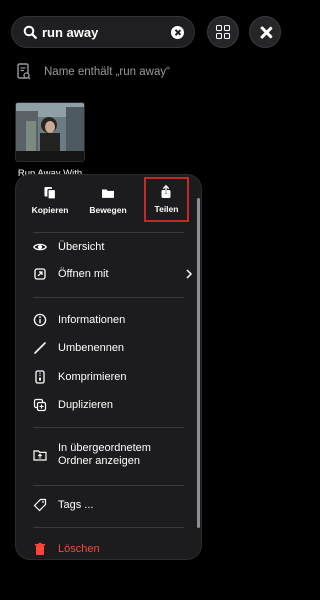 The image size is (320, 600). Describe the element at coordinates (219, 28) in the screenshot. I see `grid-icon` at that location.